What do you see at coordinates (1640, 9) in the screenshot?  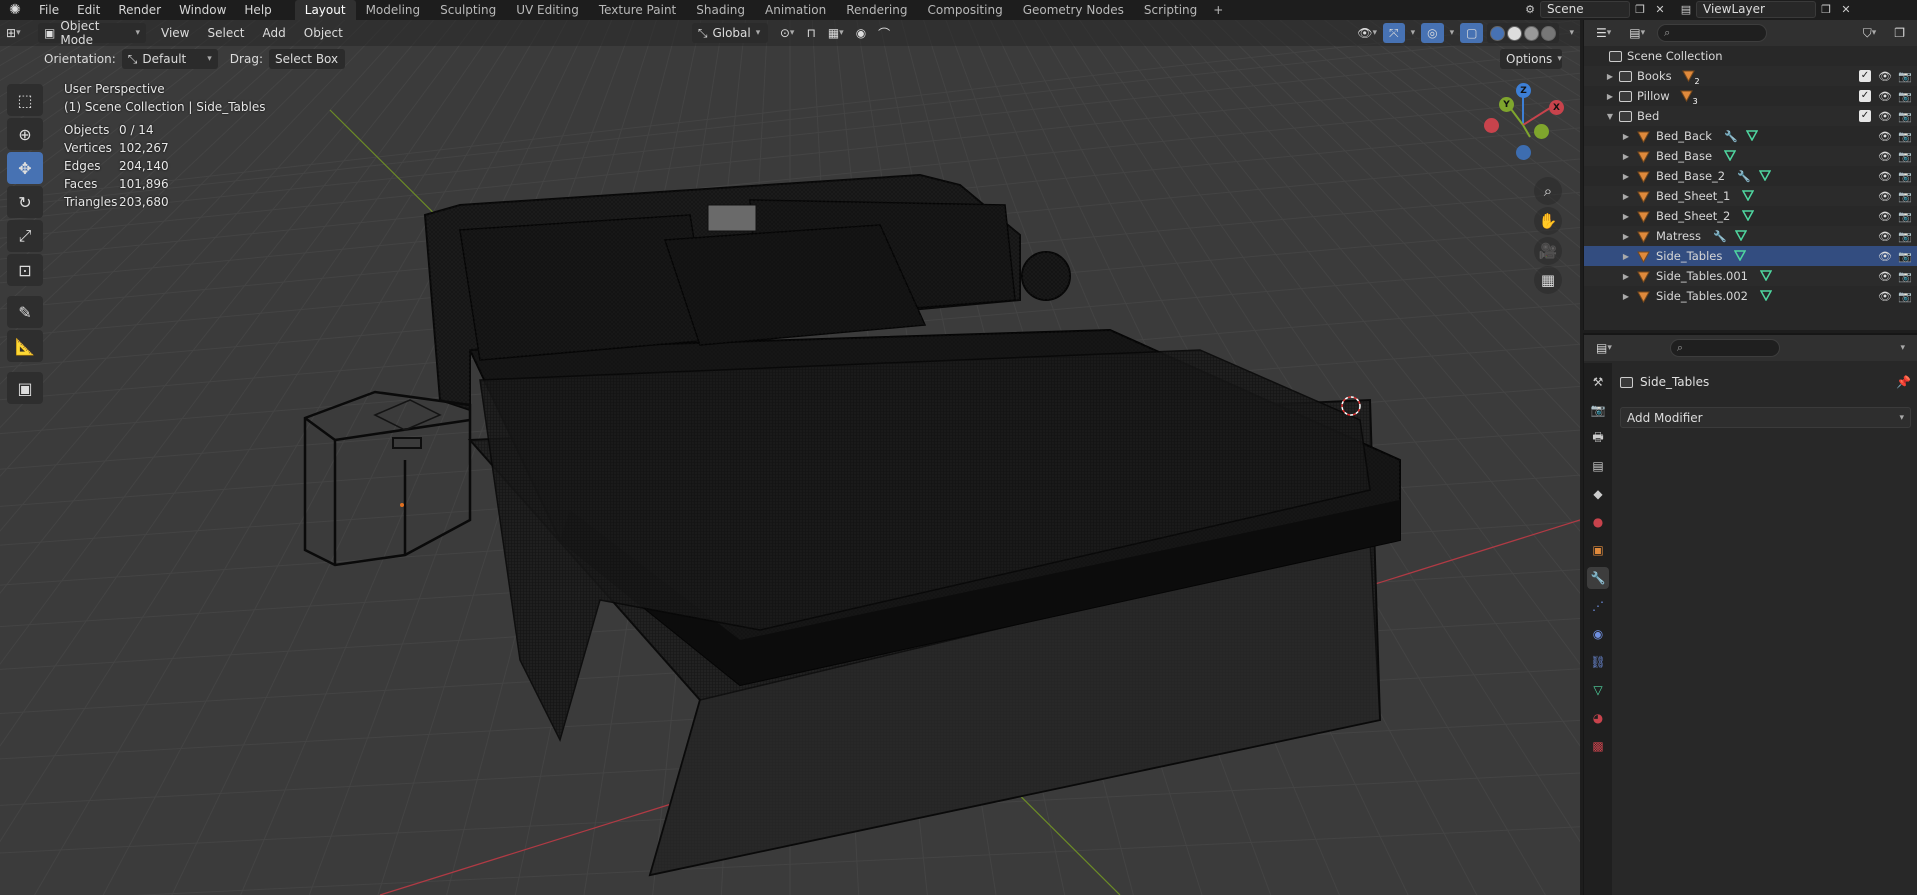 I see `new-scene-icon: ❐` at bounding box center [1640, 9].